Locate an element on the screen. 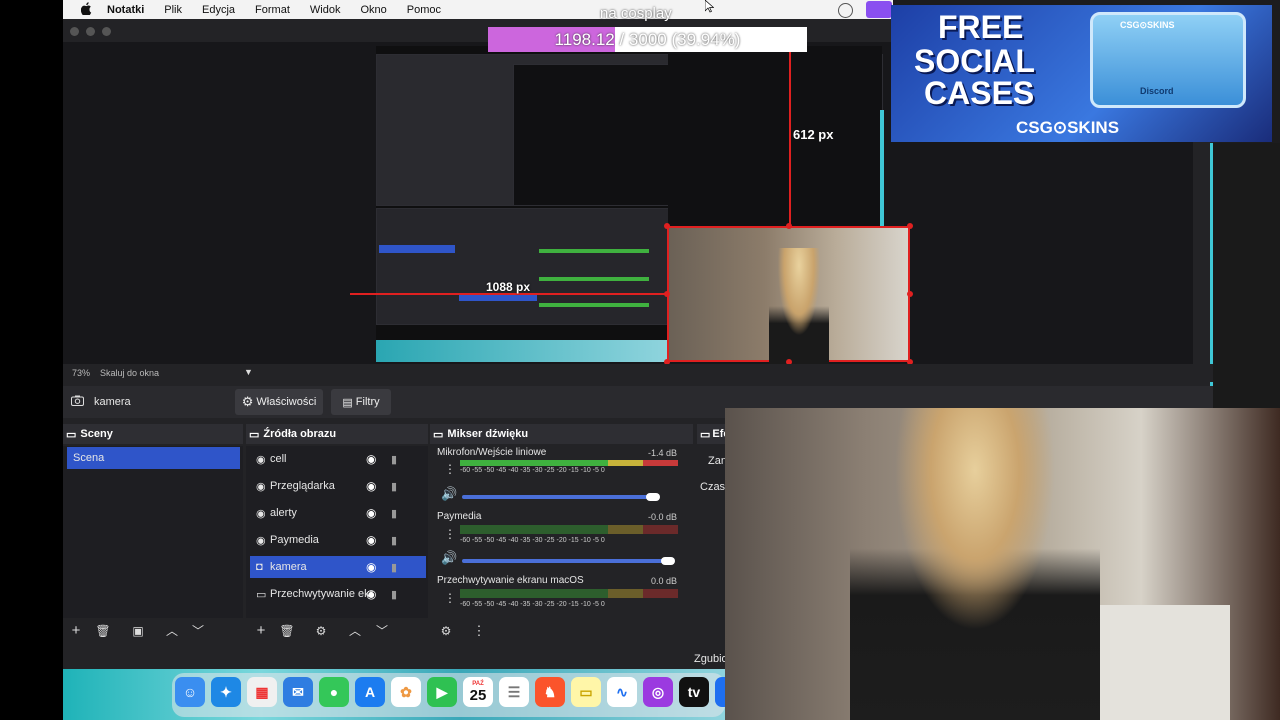 The height and width of the screenshot is (720, 1280). filters-button: ▤ Filtry is located at coordinates (361, 402).